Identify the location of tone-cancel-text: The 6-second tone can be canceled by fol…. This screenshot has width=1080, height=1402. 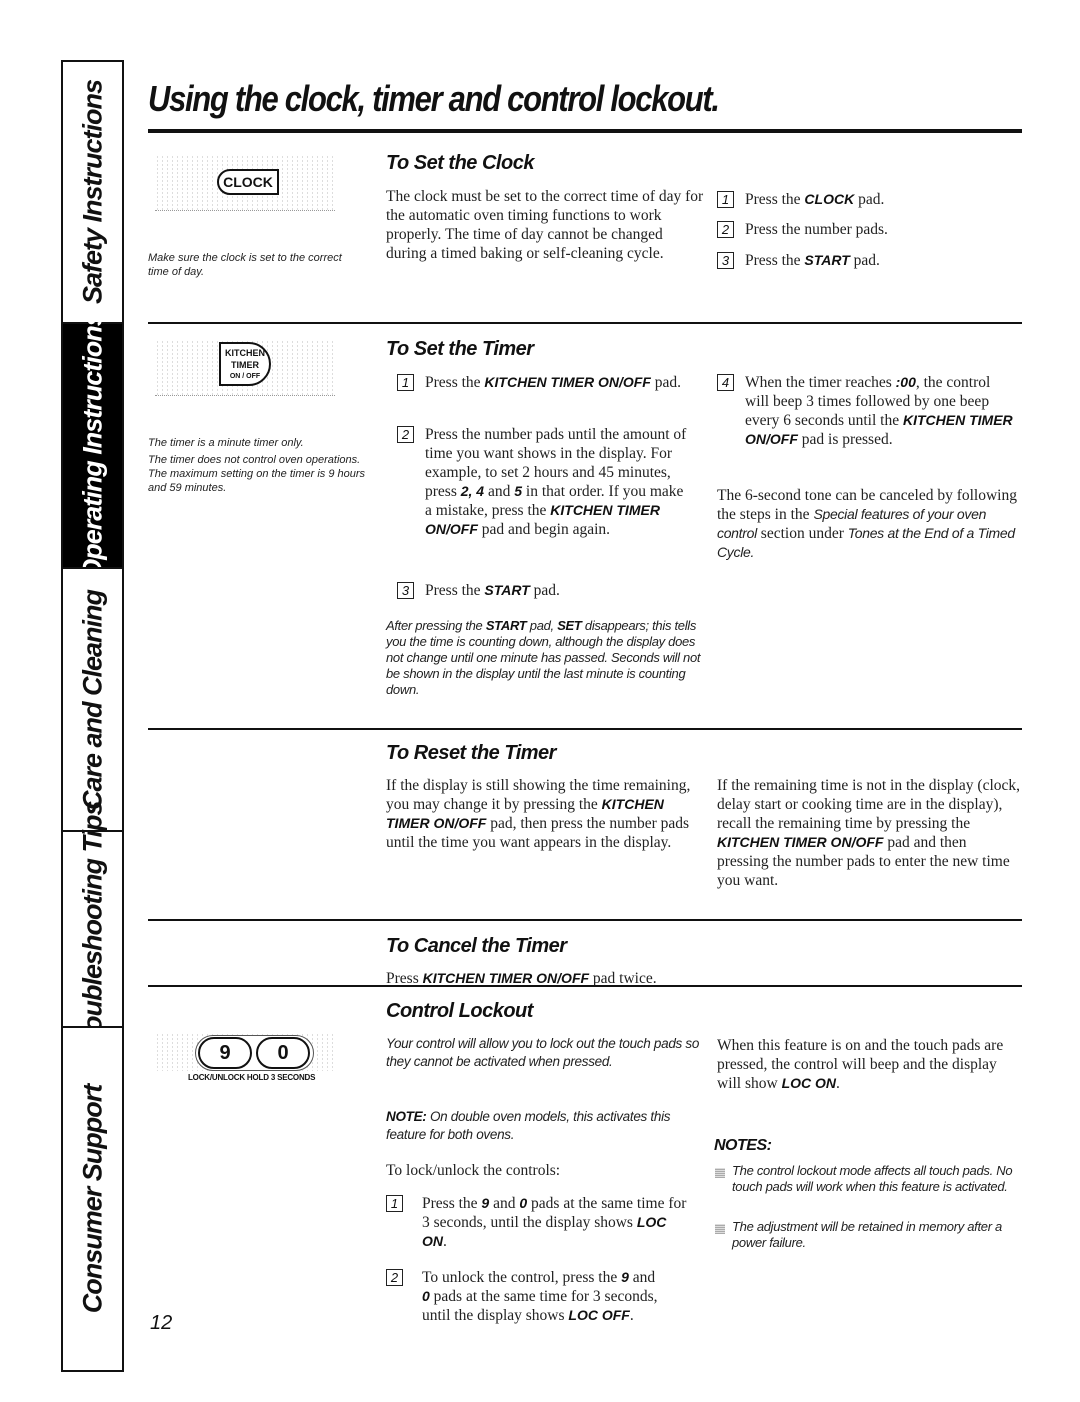
(867, 523).